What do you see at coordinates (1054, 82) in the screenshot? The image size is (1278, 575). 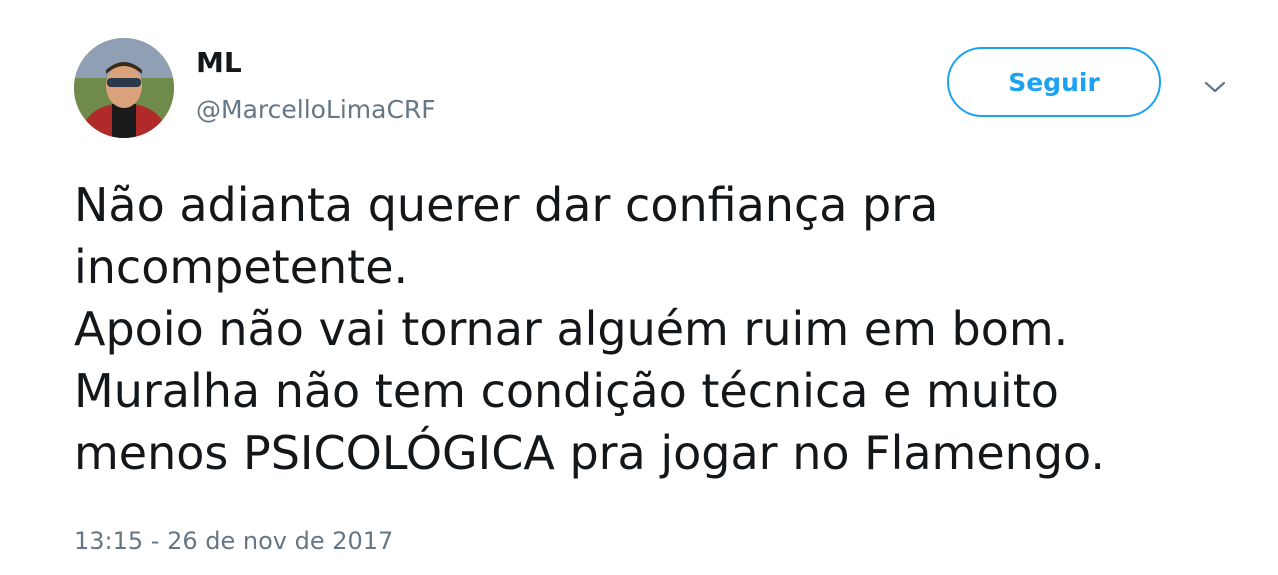 I see `follow-button: Seguir` at bounding box center [1054, 82].